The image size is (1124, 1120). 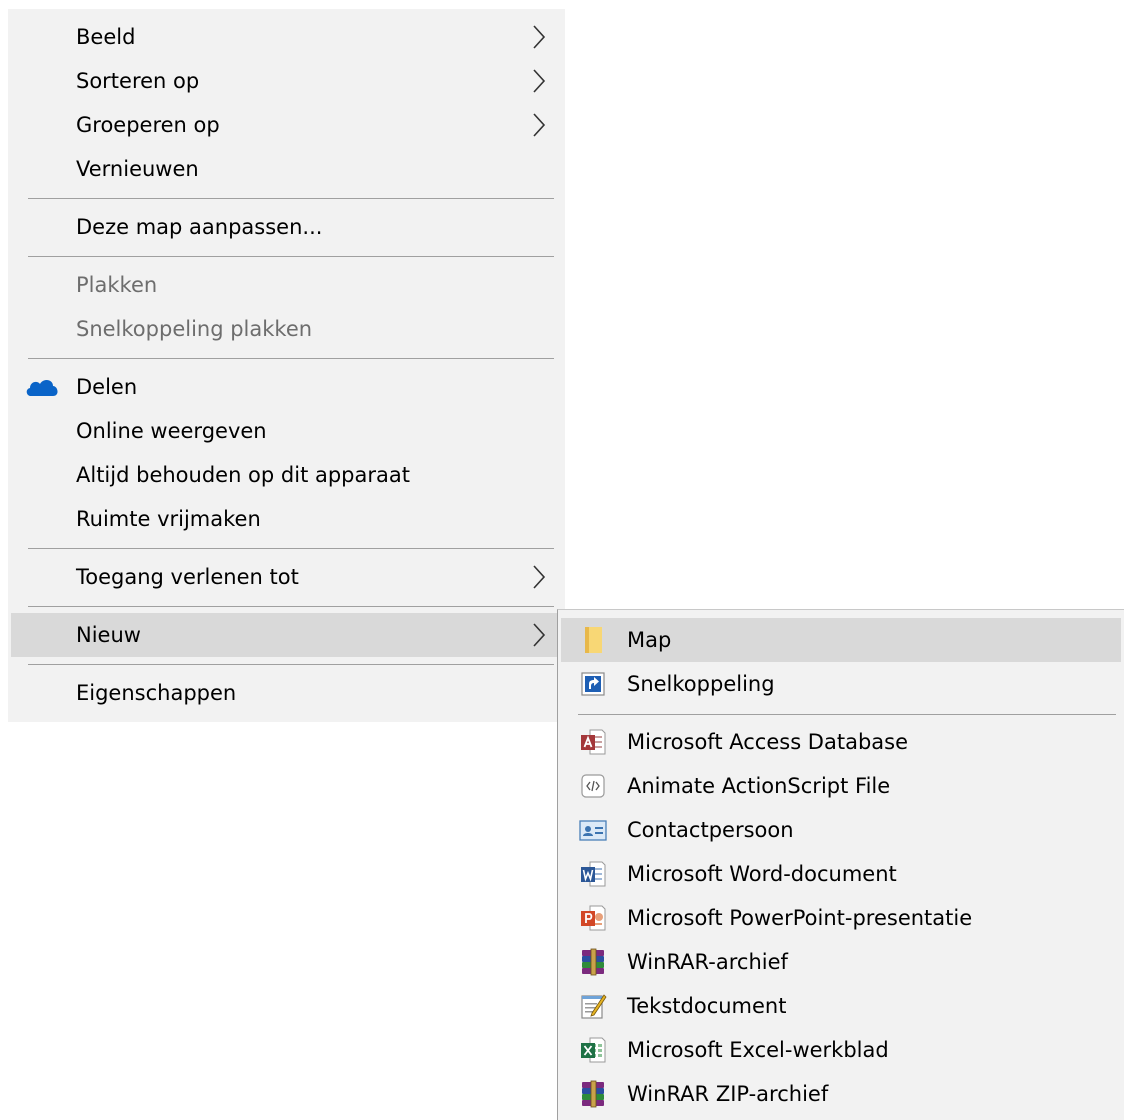 I want to click on submenu-item-label: Contactpersoon, so click(x=710, y=830).